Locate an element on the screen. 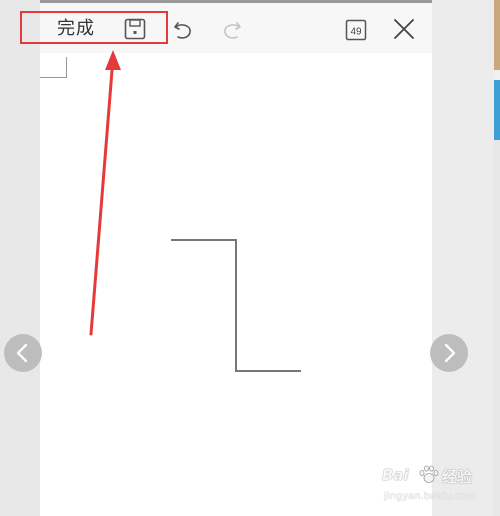 The image size is (500, 516). chevron-left-icon is located at coordinates (22, 353).